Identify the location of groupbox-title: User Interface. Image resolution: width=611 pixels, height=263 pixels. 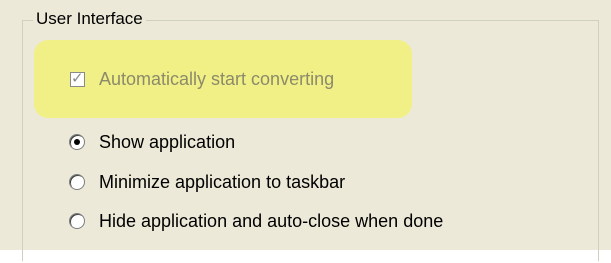
(89, 19).